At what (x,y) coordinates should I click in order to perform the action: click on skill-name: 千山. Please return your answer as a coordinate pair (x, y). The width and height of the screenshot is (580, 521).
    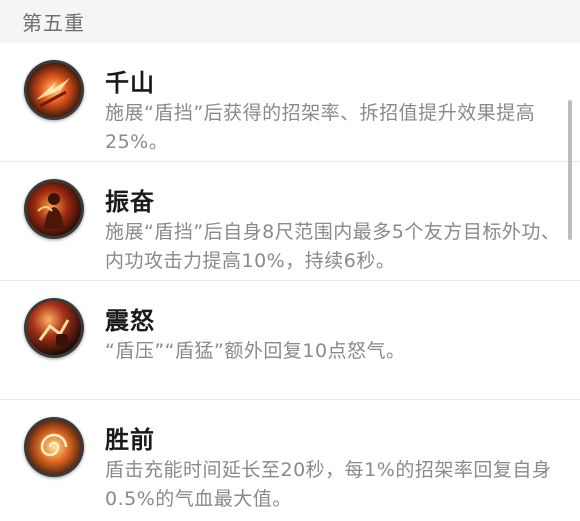
    Looking at the image, I should click on (130, 83).